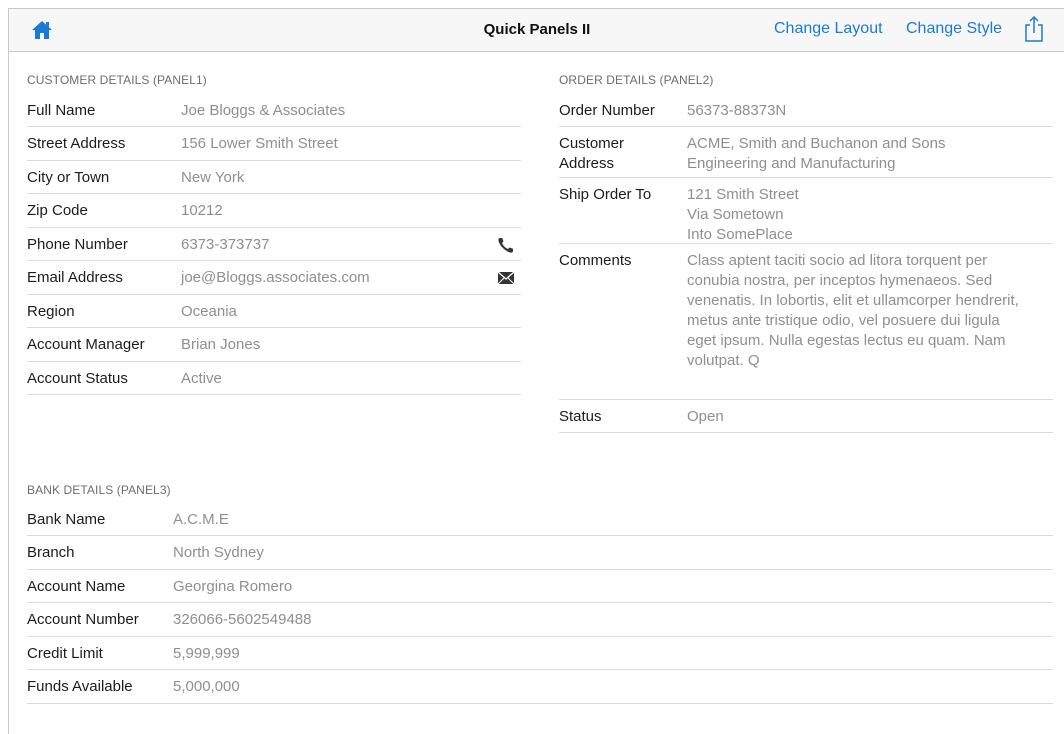 This screenshot has height=734, width=1064. Describe the element at coordinates (77, 378) in the screenshot. I see `field-label: Account Status` at that location.